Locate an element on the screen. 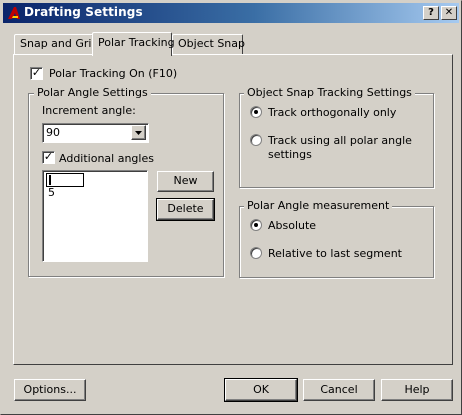  increment-angle-value: 90 is located at coordinates (53, 132).